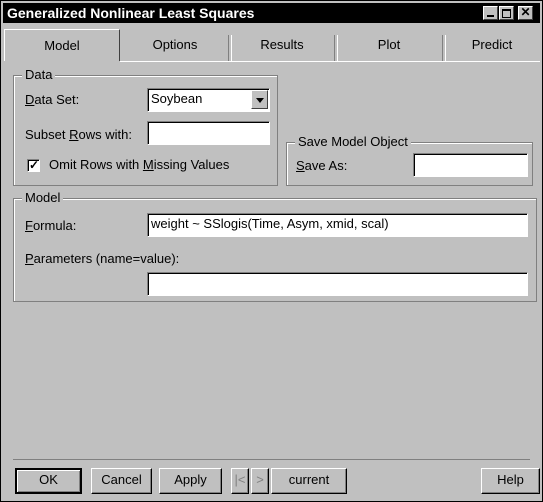  I want to click on formula-label: Formula:, so click(51, 225).